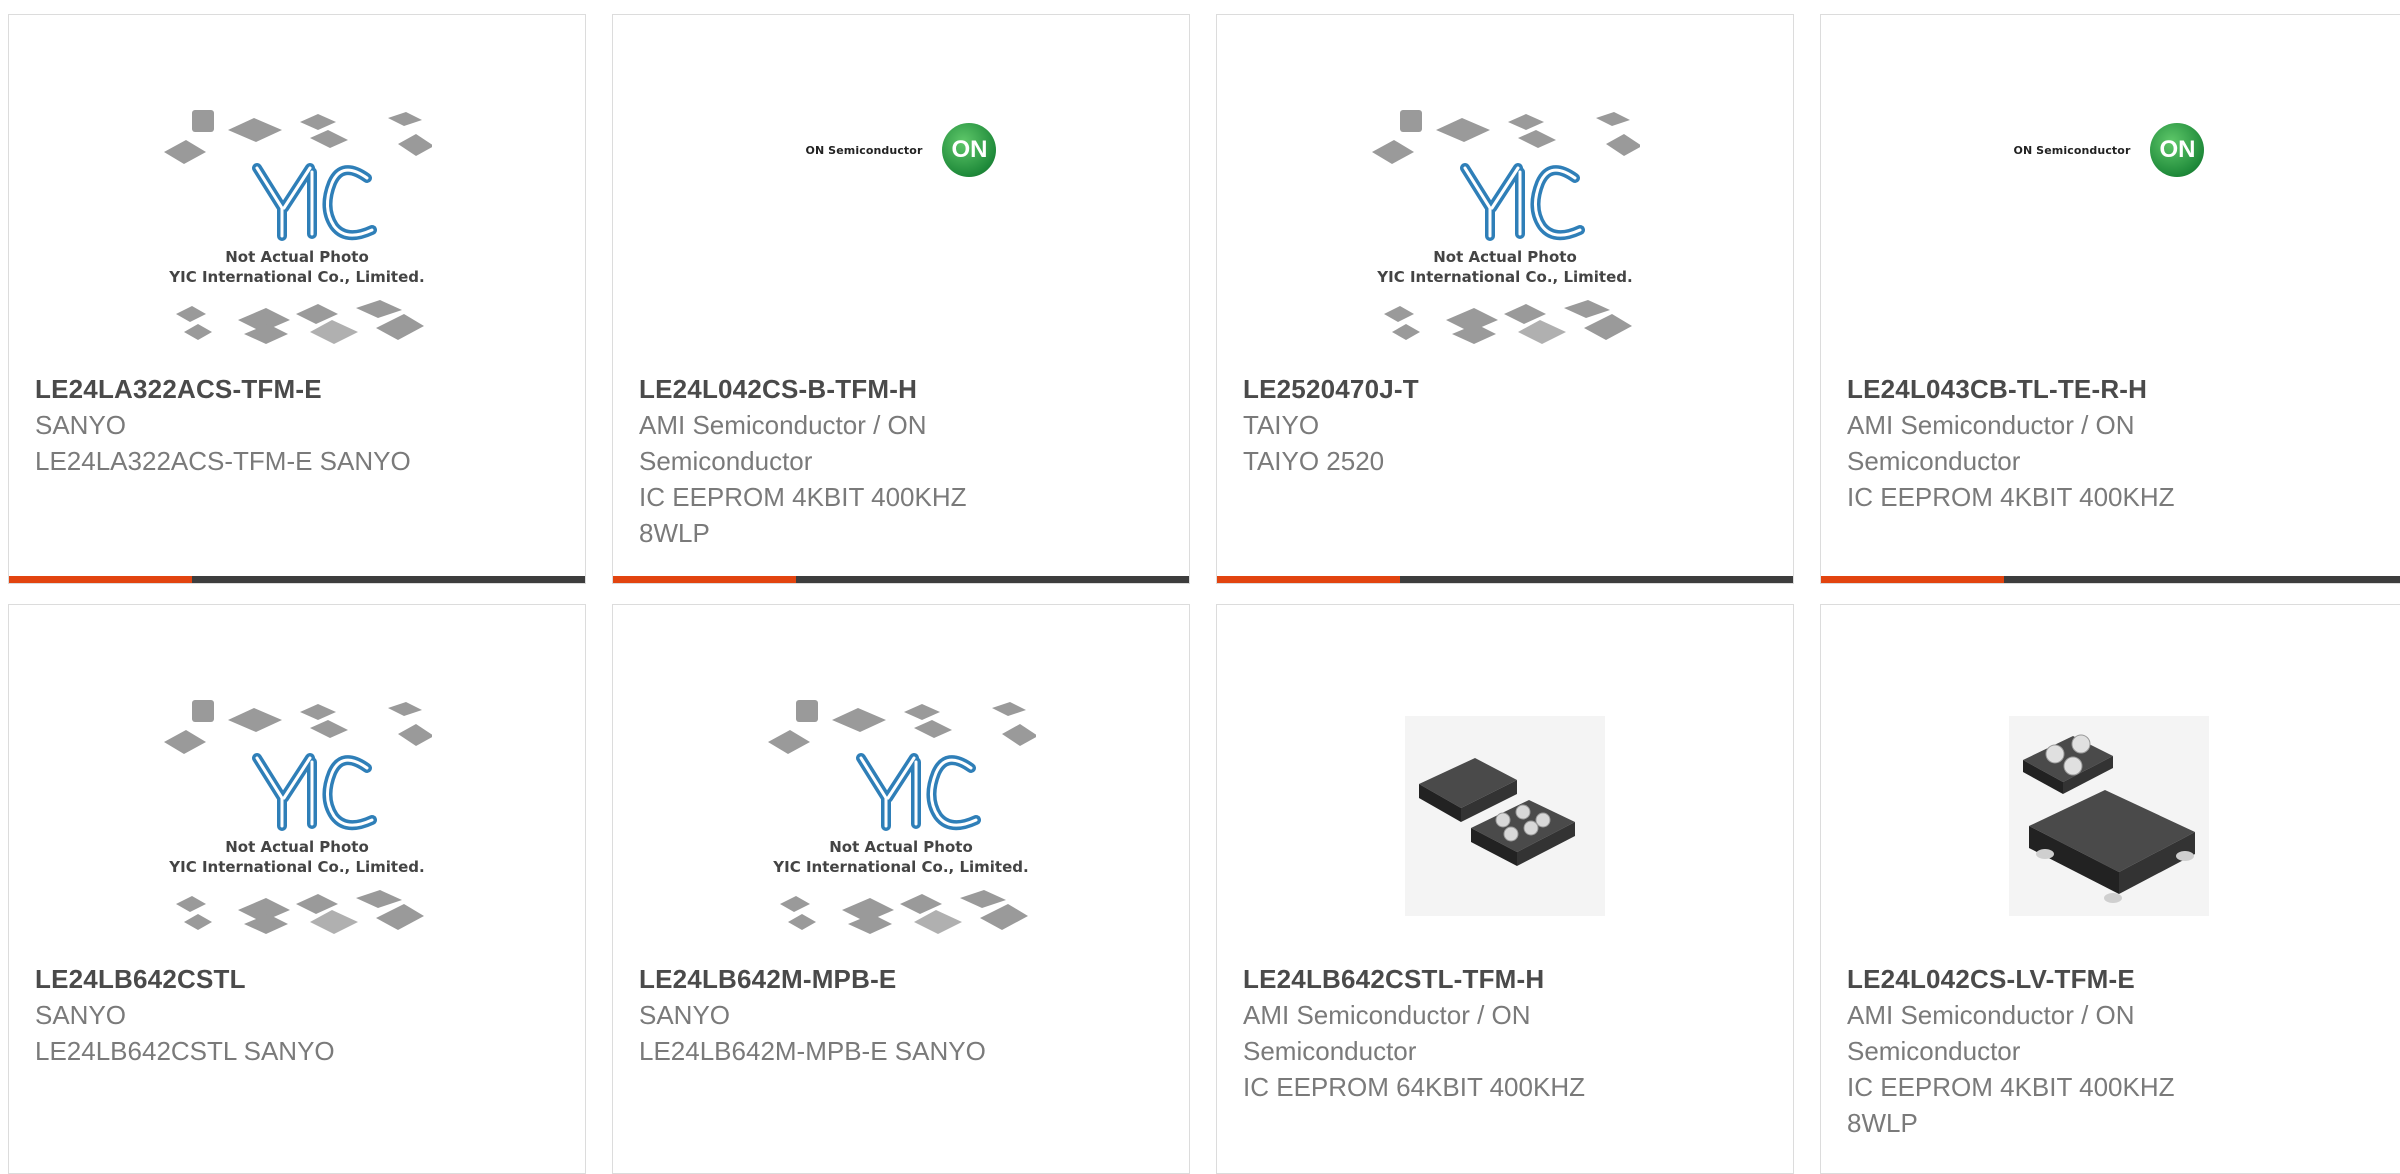 The width and height of the screenshot is (2400, 1174). Describe the element at coordinates (2011, 497) in the screenshot. I see `description: IC EEPROM 4KBIT 400KHZ` at that location.